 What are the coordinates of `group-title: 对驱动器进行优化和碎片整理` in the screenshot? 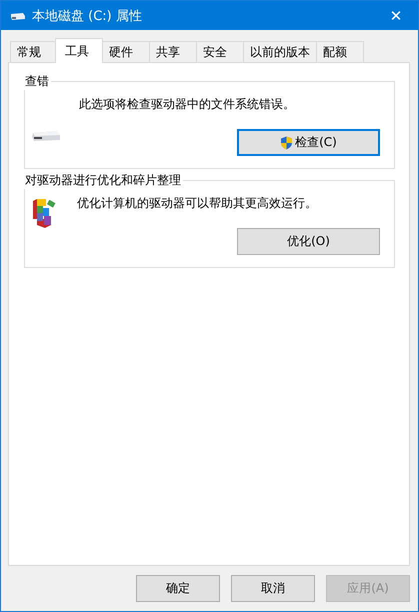 It's located at (103, 180).